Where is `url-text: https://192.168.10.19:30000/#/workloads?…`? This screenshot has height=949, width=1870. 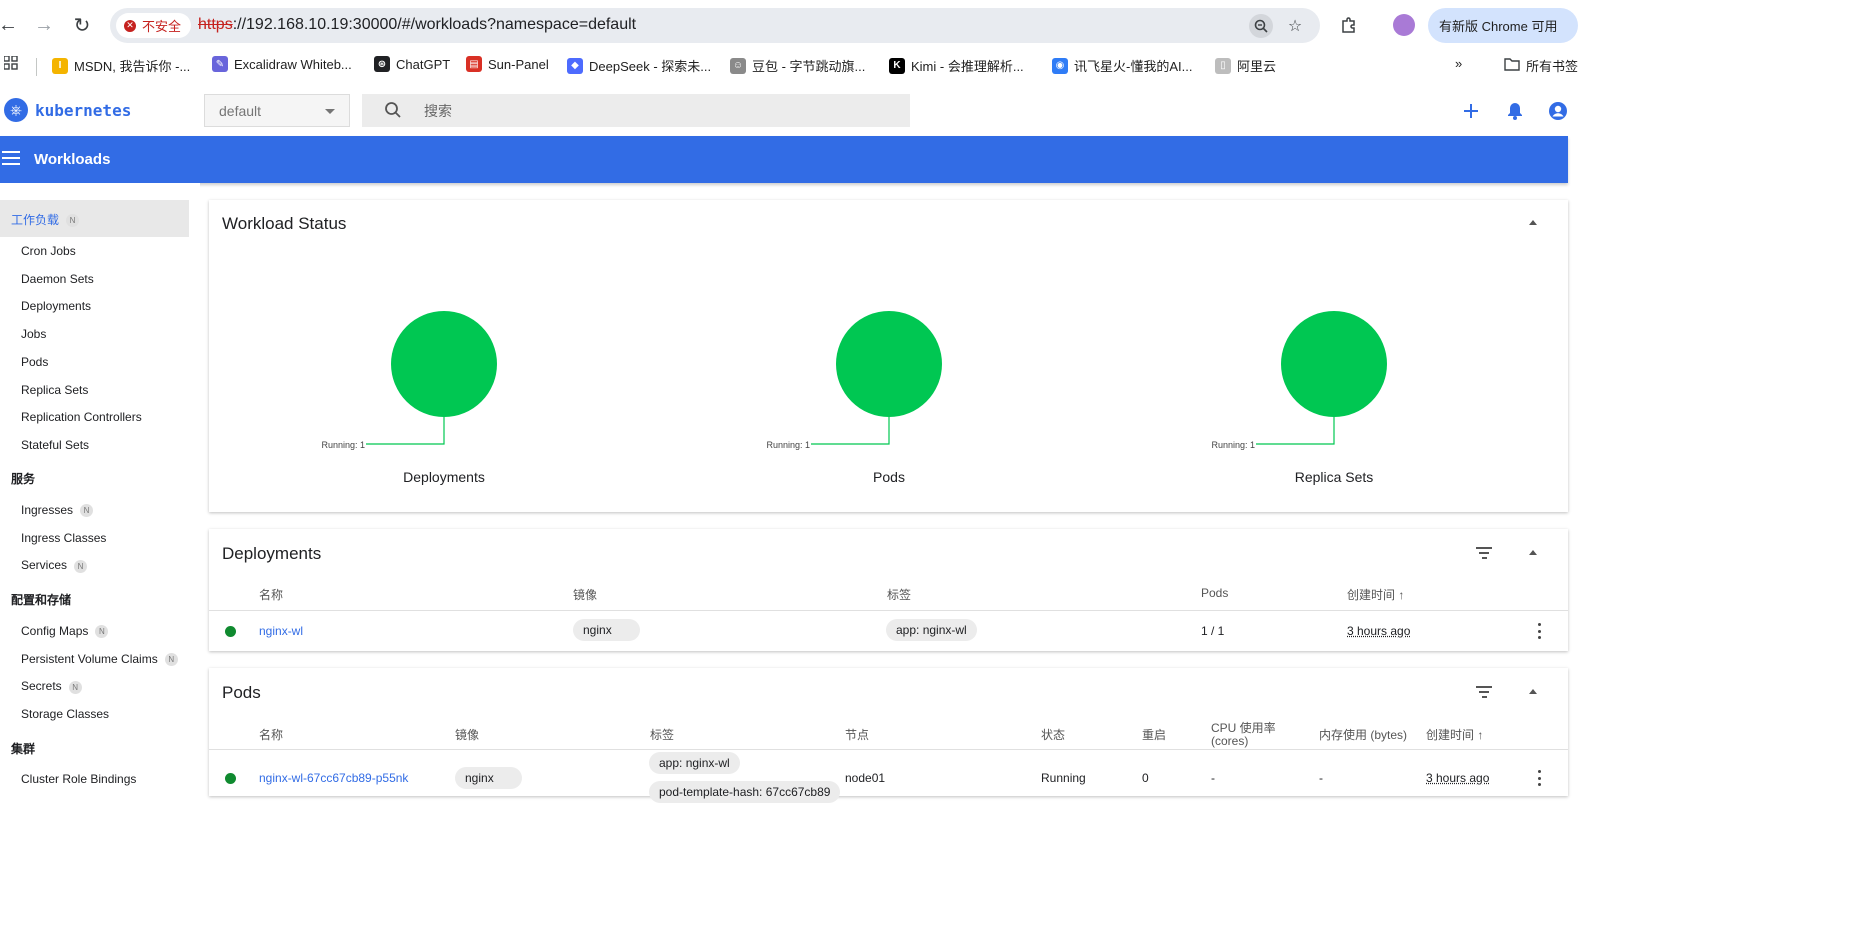 url-text: https://192.168.10.19:30000/#/workloads?… is located at coordinates (417, 25).